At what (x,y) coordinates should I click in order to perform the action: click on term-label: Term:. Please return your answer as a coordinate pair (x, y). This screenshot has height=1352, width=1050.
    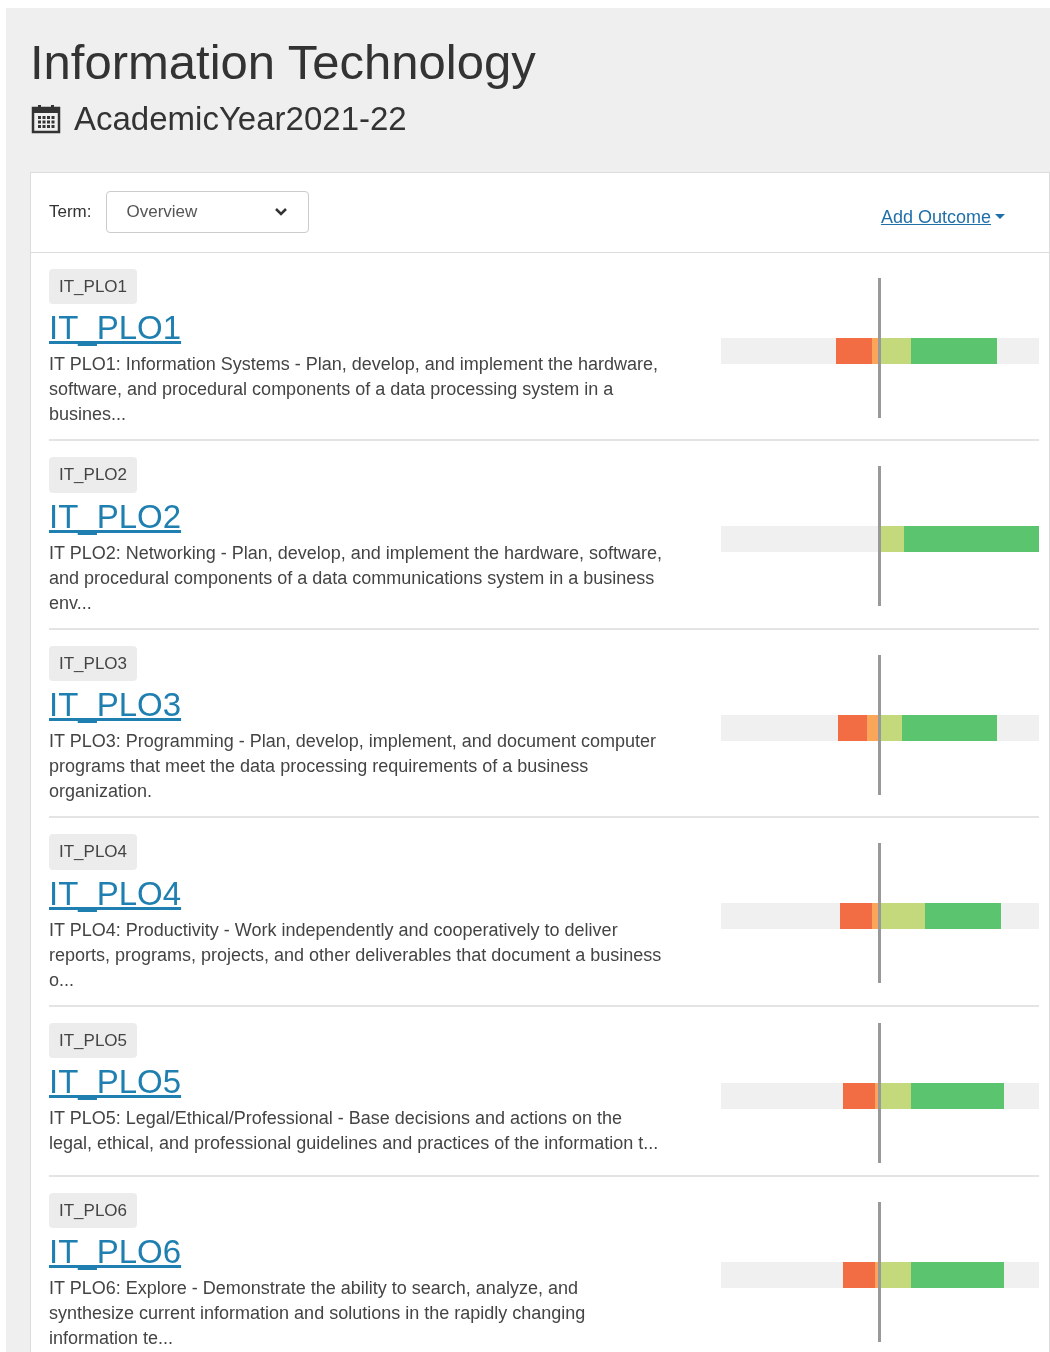
    Looking at the image, I should click on (70, 212).